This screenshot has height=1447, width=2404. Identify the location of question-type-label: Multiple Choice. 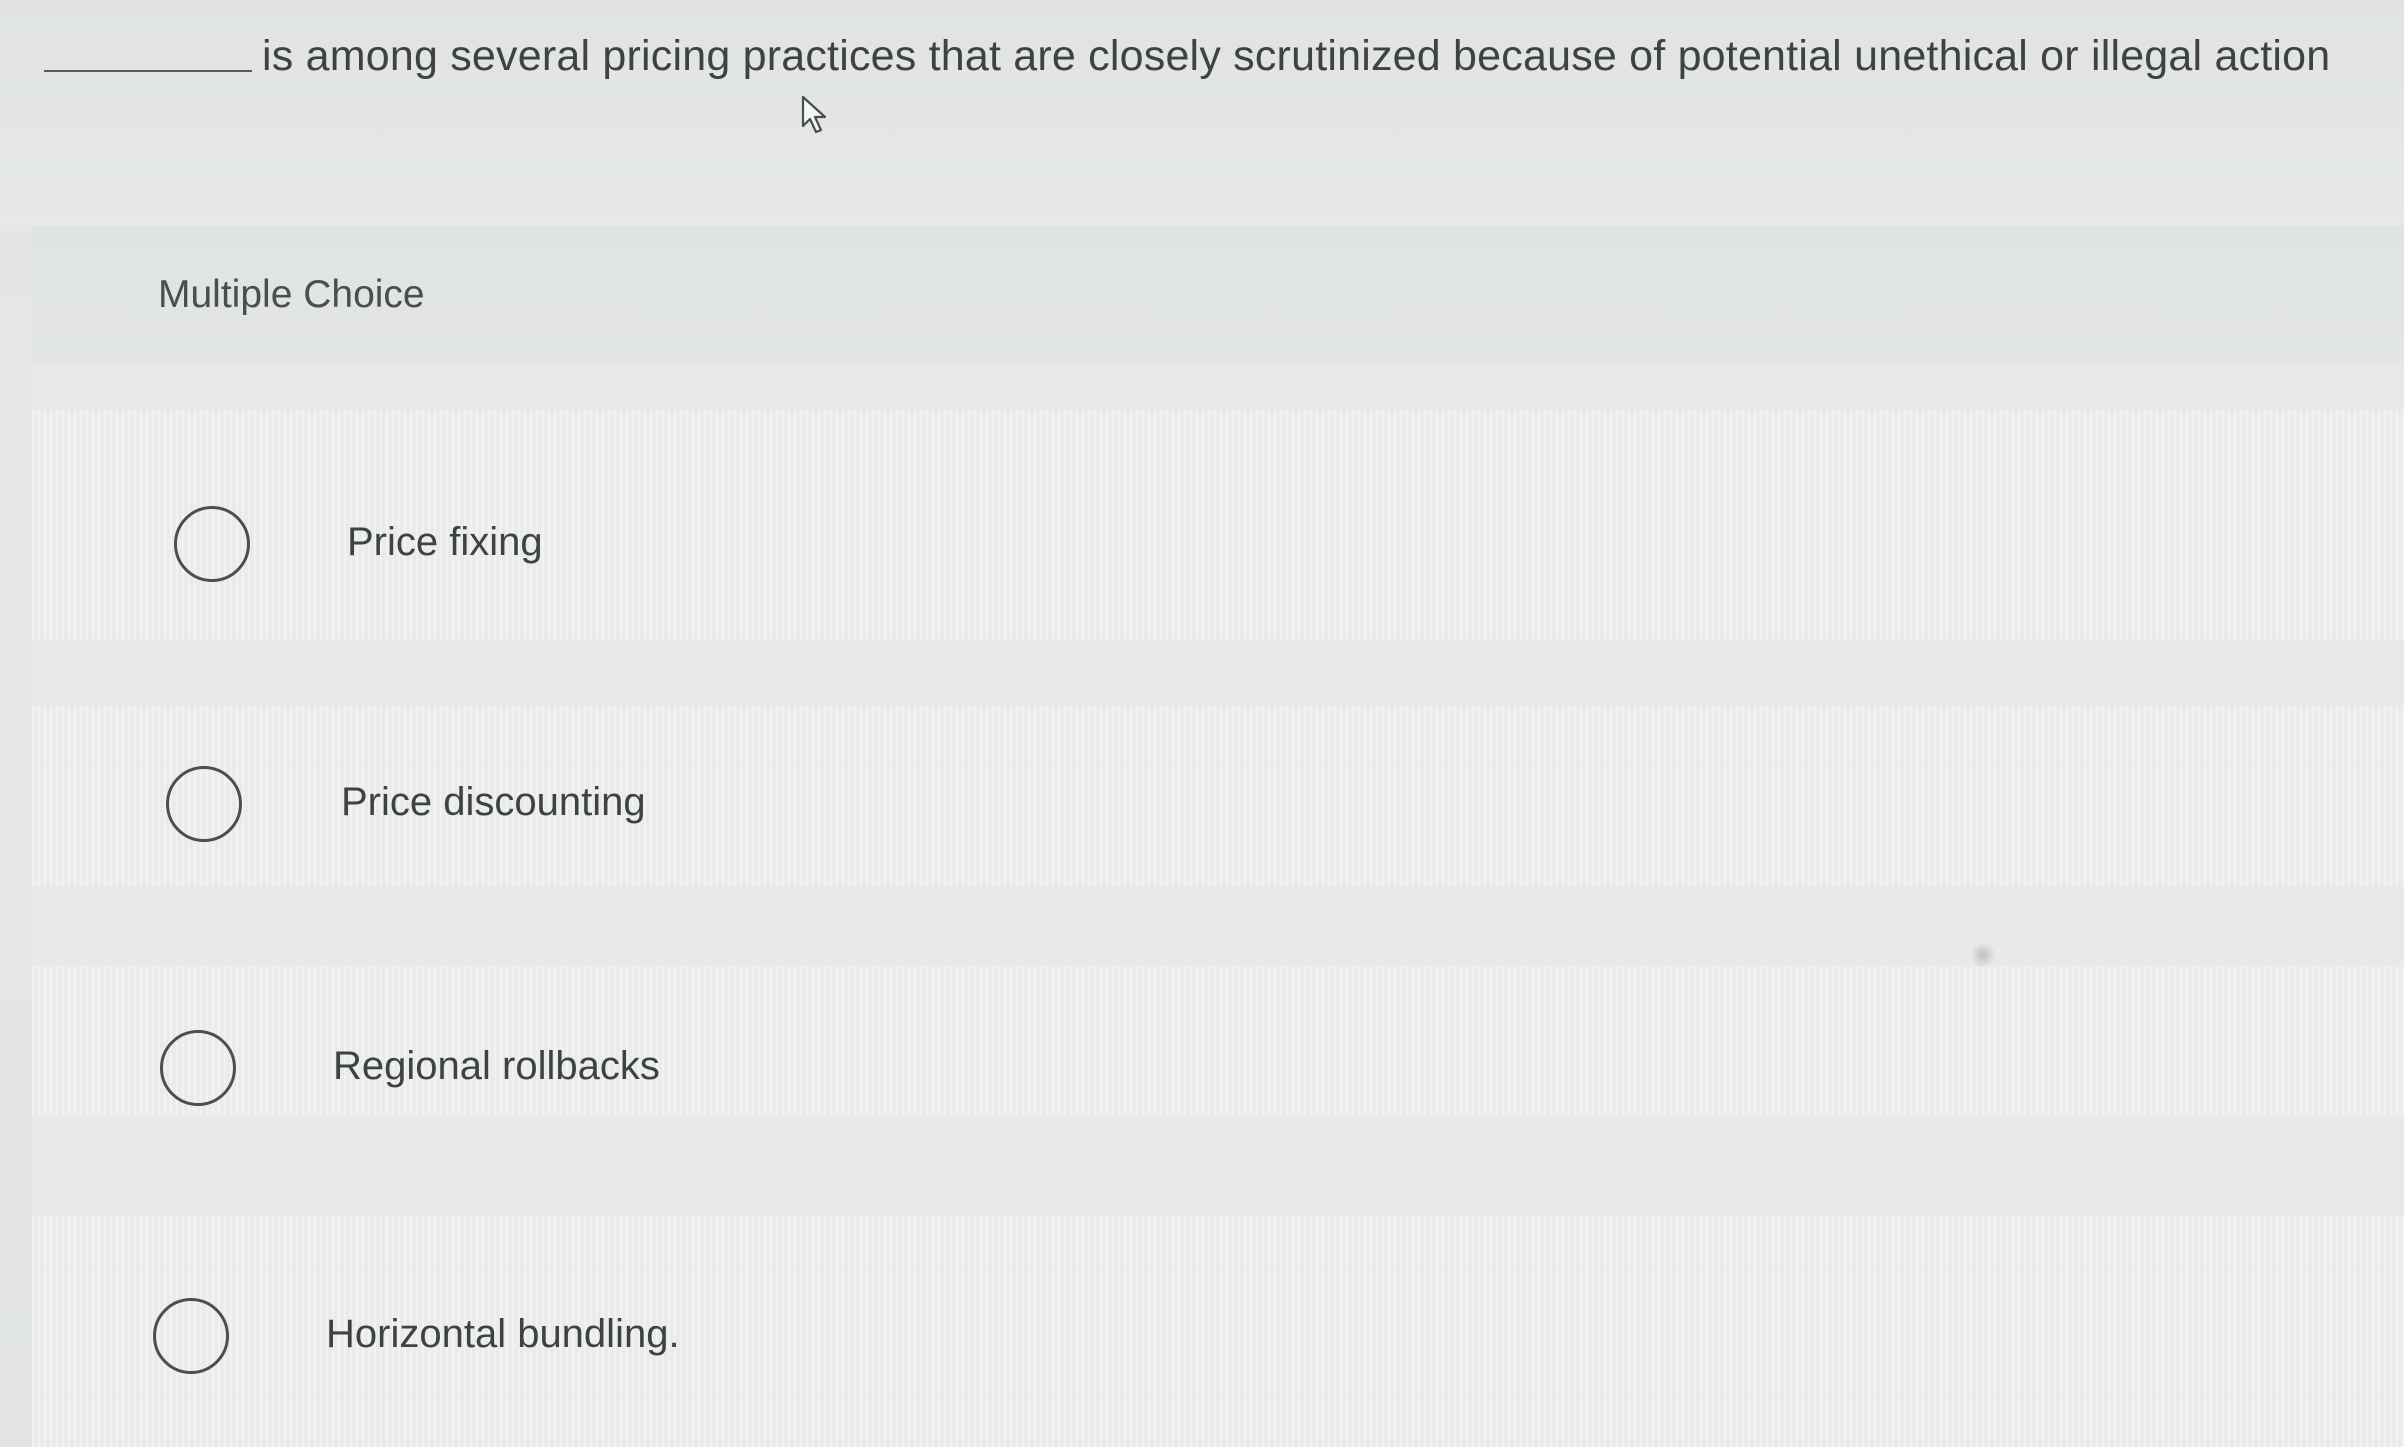
(291, 294).